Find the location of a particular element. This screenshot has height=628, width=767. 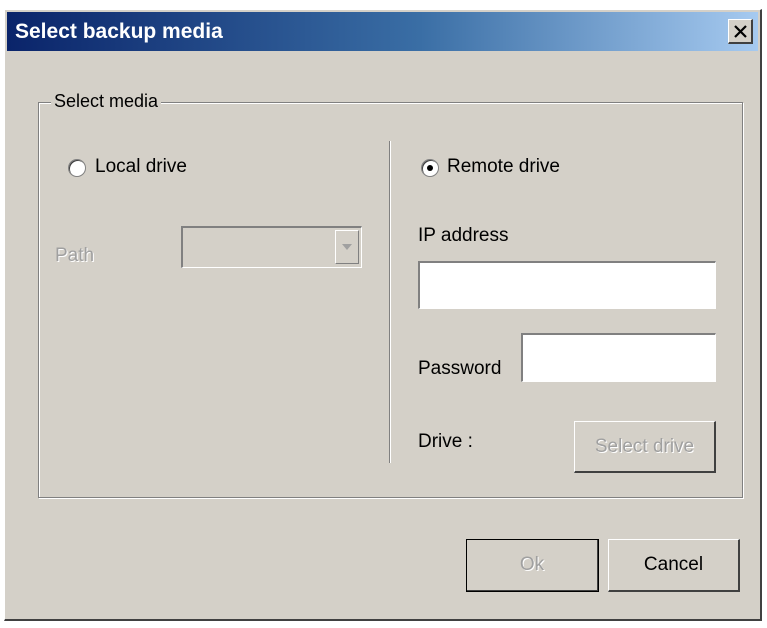

path-label: Path is located at coordinates (75, 255).